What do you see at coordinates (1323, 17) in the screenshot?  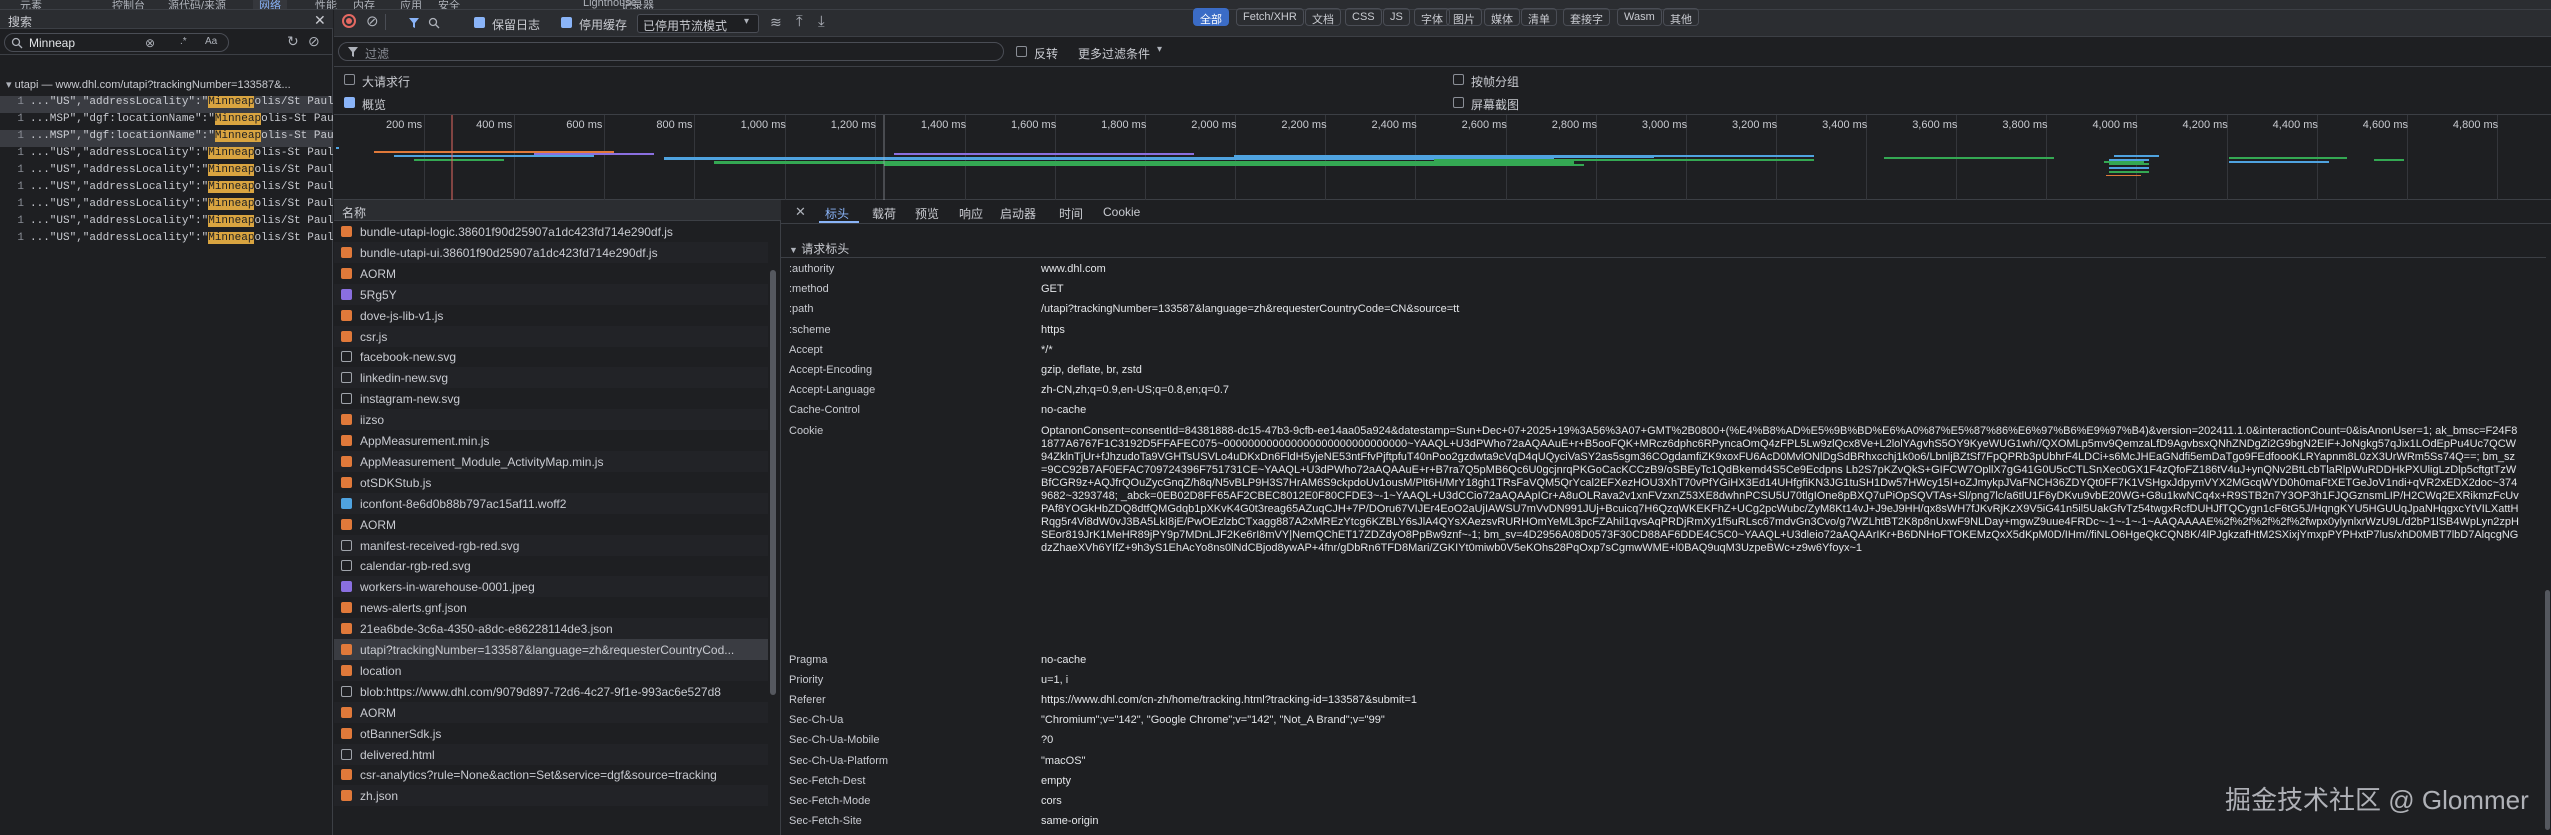 I see `filter-chip-2: 文档` at bounding box center [1323, 17].